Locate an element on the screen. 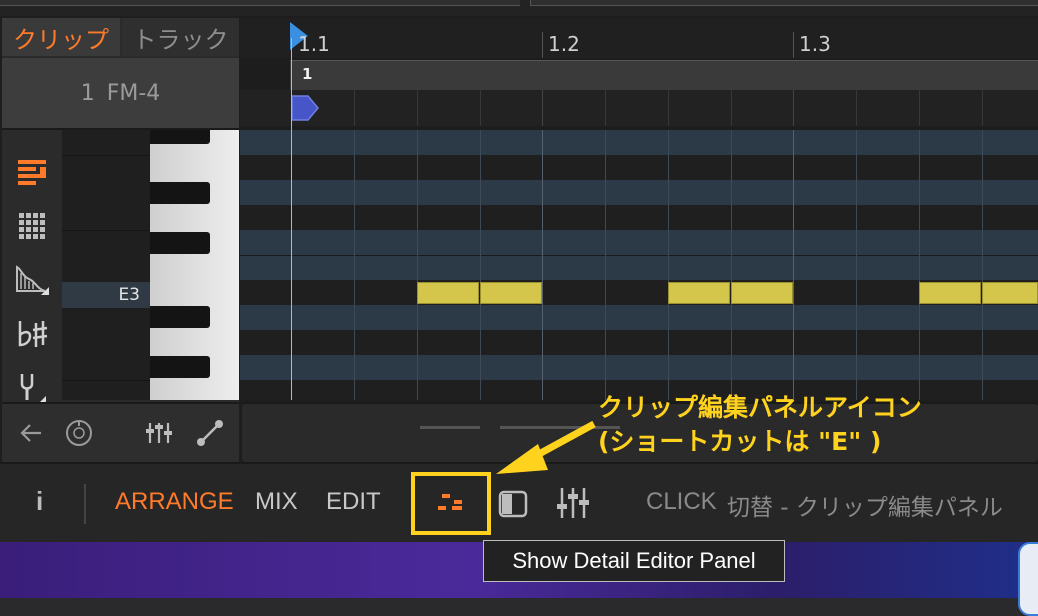 The height and width of the screenshot is (616, 1038). playhead-line is located at coordinates (291, 219).